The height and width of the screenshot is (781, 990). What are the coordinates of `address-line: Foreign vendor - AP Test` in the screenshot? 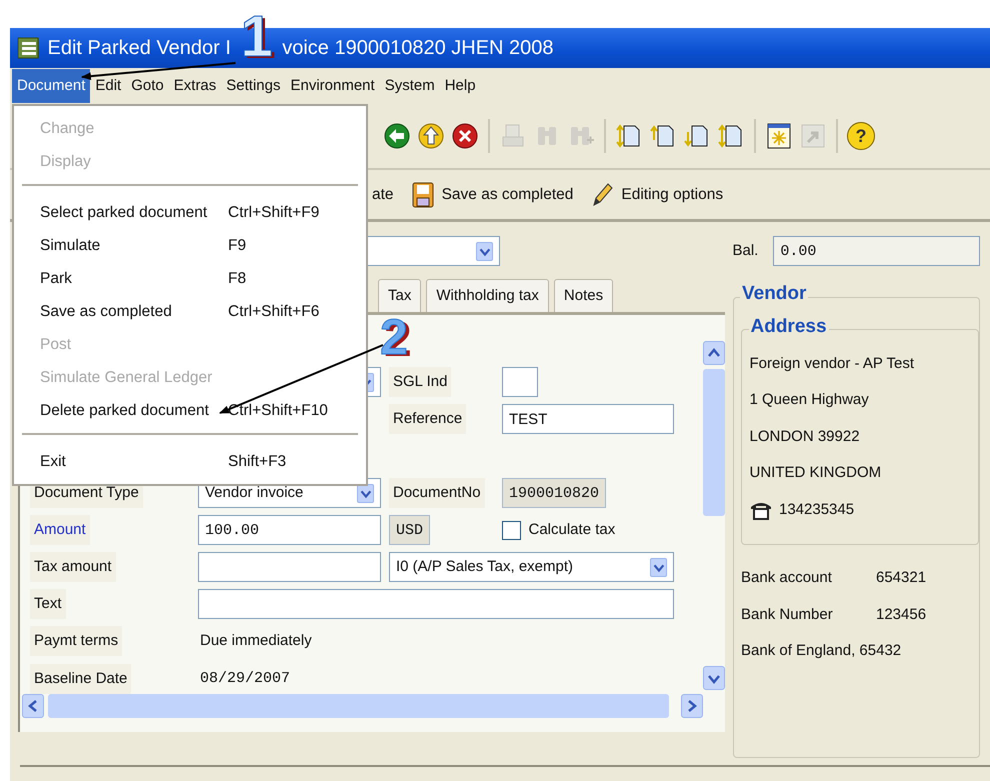 It's located at (833, 364).